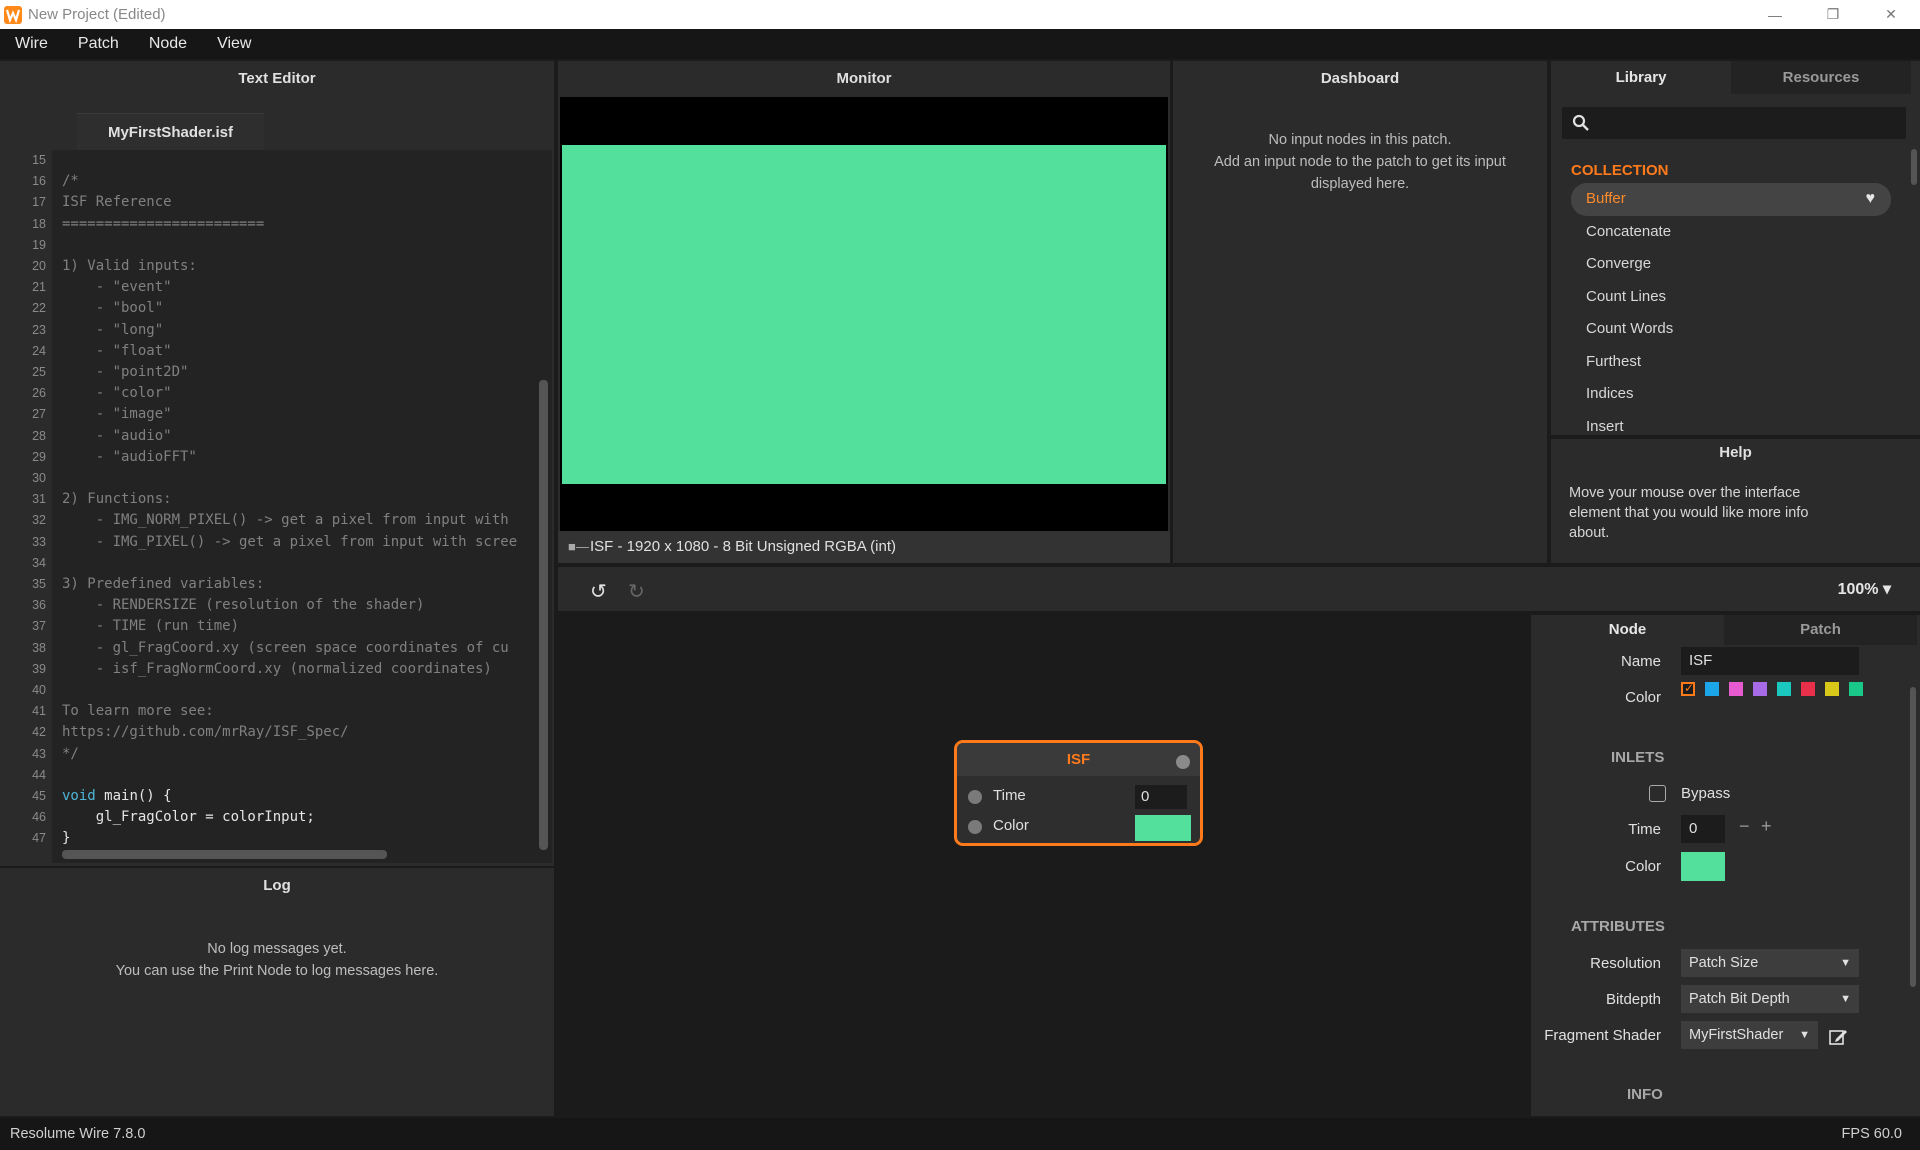 Image resolution: width=1920 pixels, height=1150 pixels. I want to click on restore-button: ❐, so click(1833, 14).